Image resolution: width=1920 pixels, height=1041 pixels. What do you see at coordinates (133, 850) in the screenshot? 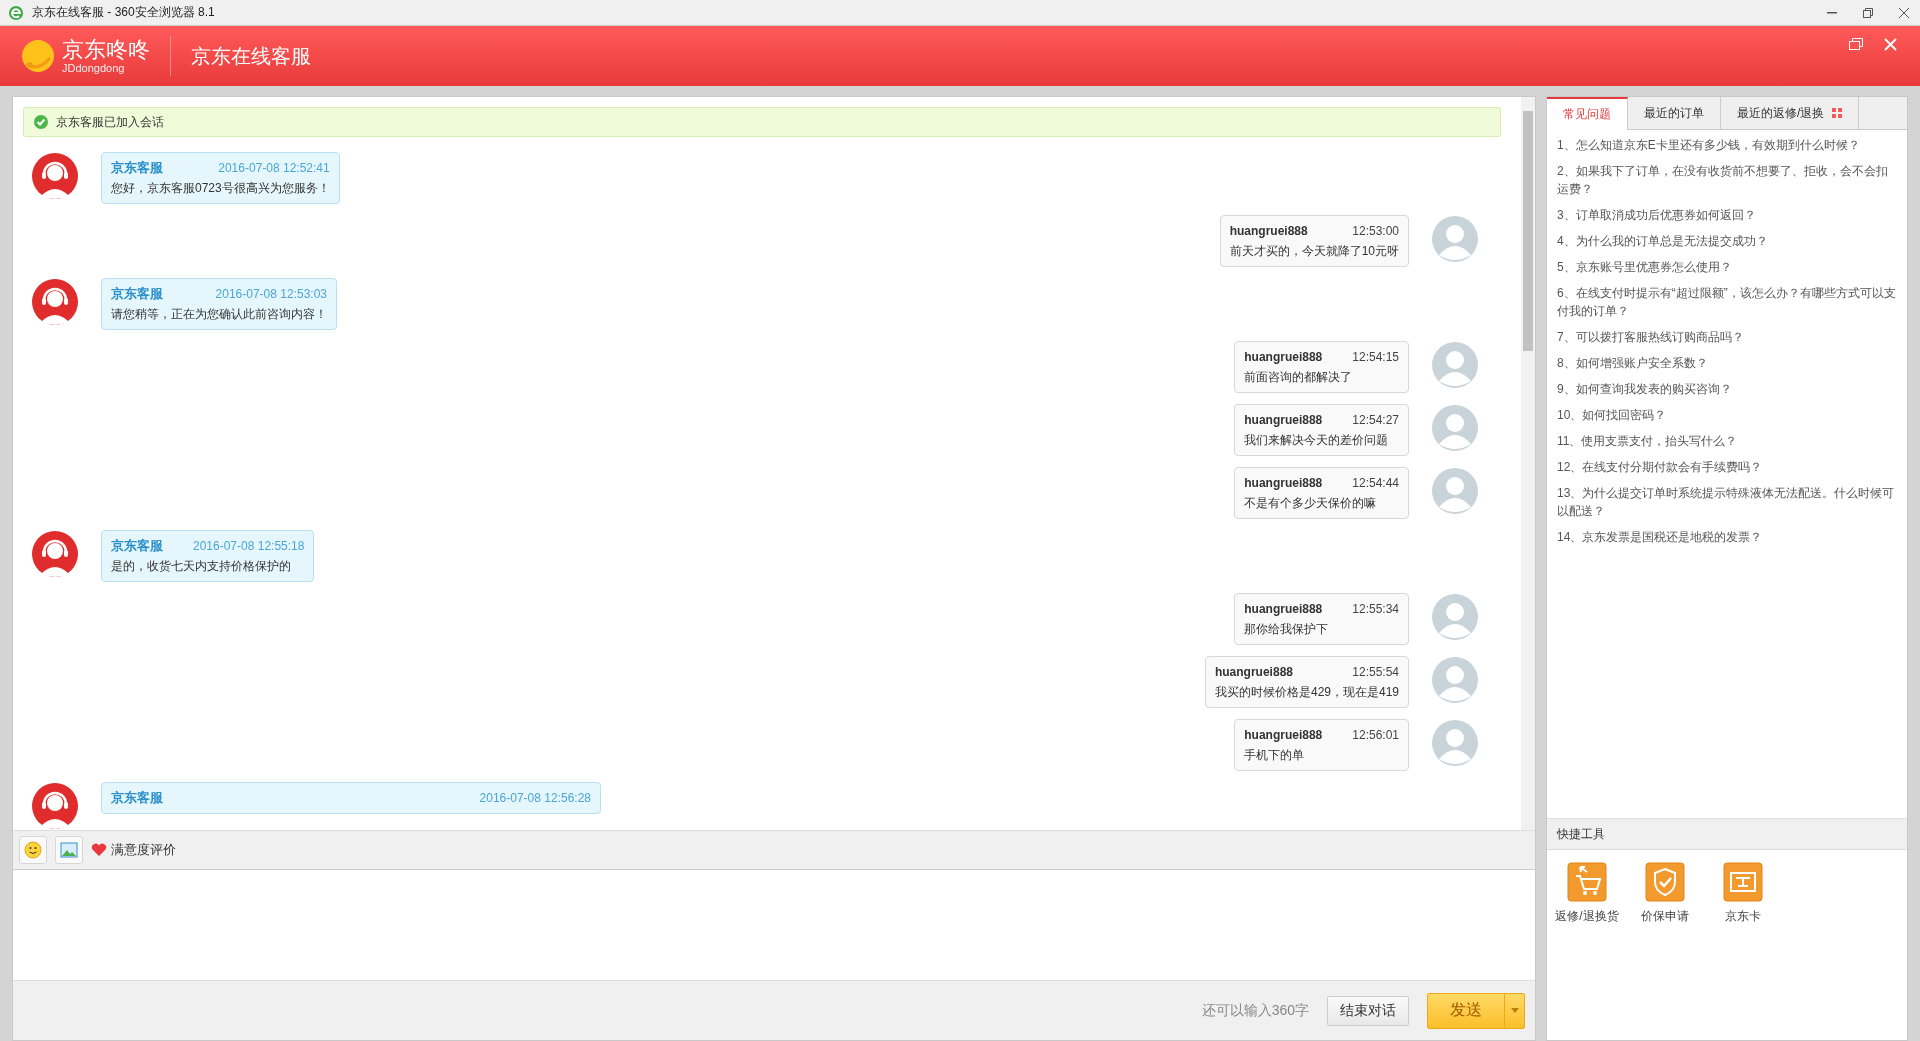
I see `rating-button: 满意度评价` at bounding box center [133, 850].